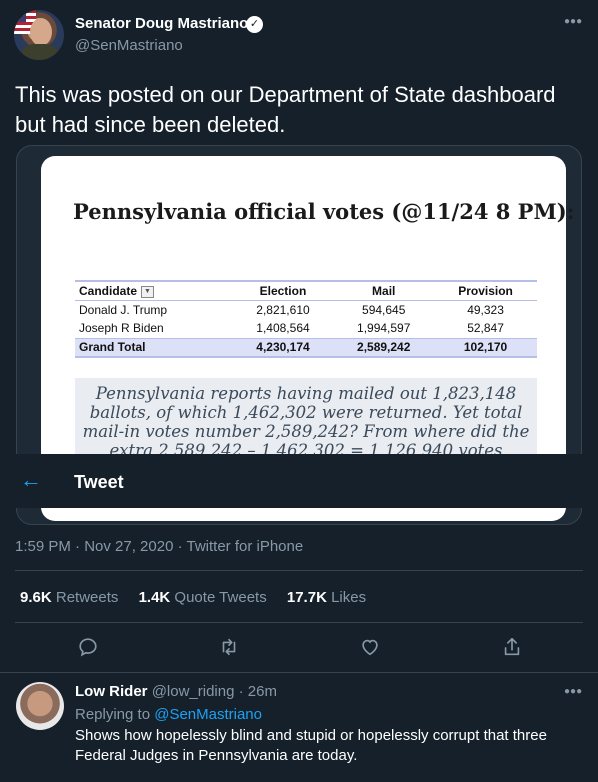  Describe the element at coordinates (69, 597) in the screenshot. I see `retweets-stat: 9.6K Retweets` at that location.